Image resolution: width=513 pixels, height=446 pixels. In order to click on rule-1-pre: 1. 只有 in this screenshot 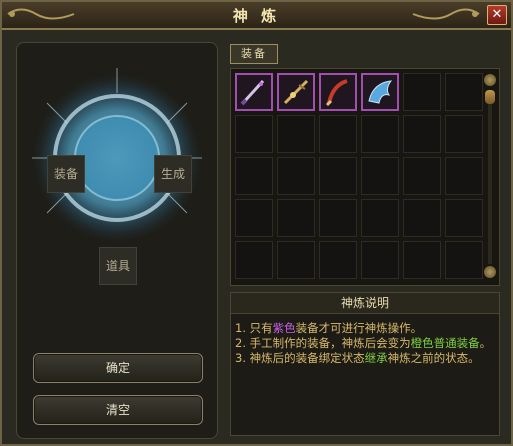, I will do `click(254, 328)`.